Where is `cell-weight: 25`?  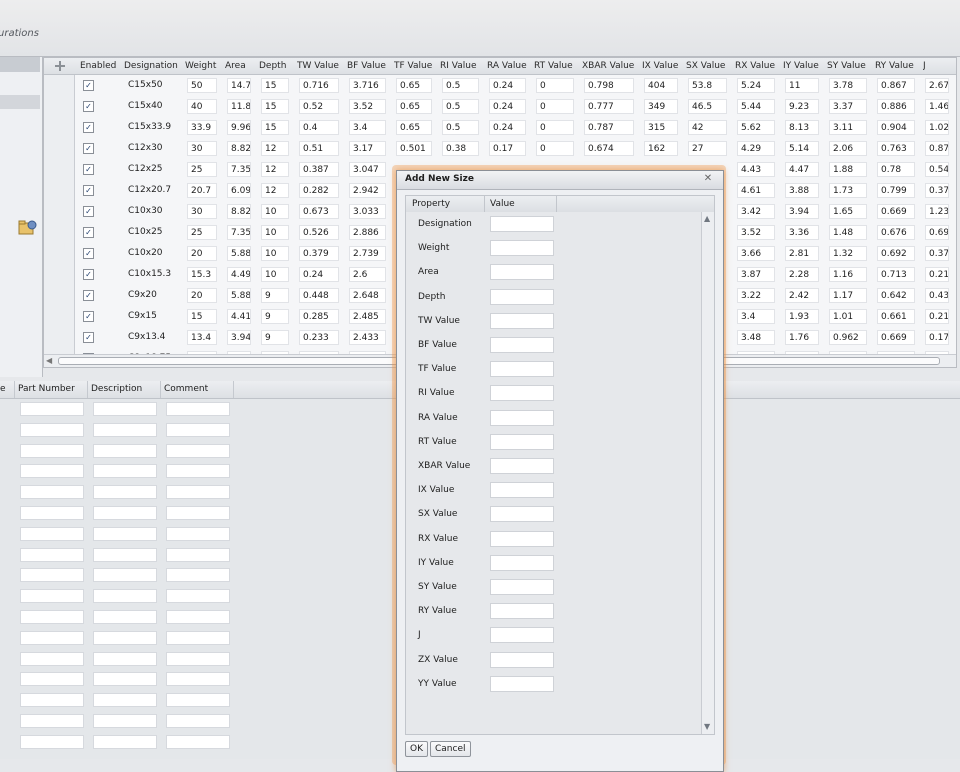 cell-weight: 25 is located at coordinates (202, 232).